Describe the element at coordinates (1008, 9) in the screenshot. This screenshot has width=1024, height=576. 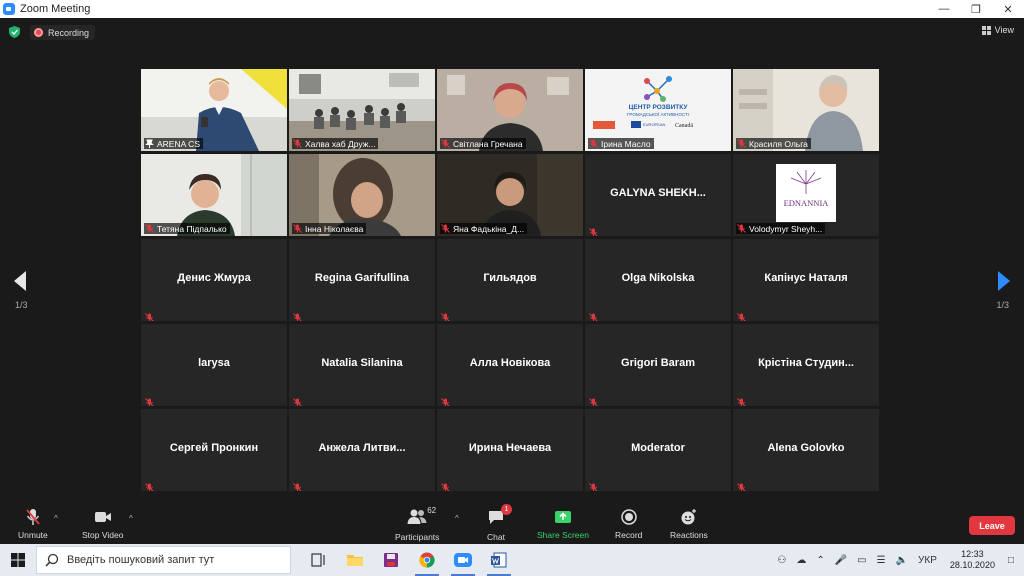
I see `close-button: ✕` at that location.